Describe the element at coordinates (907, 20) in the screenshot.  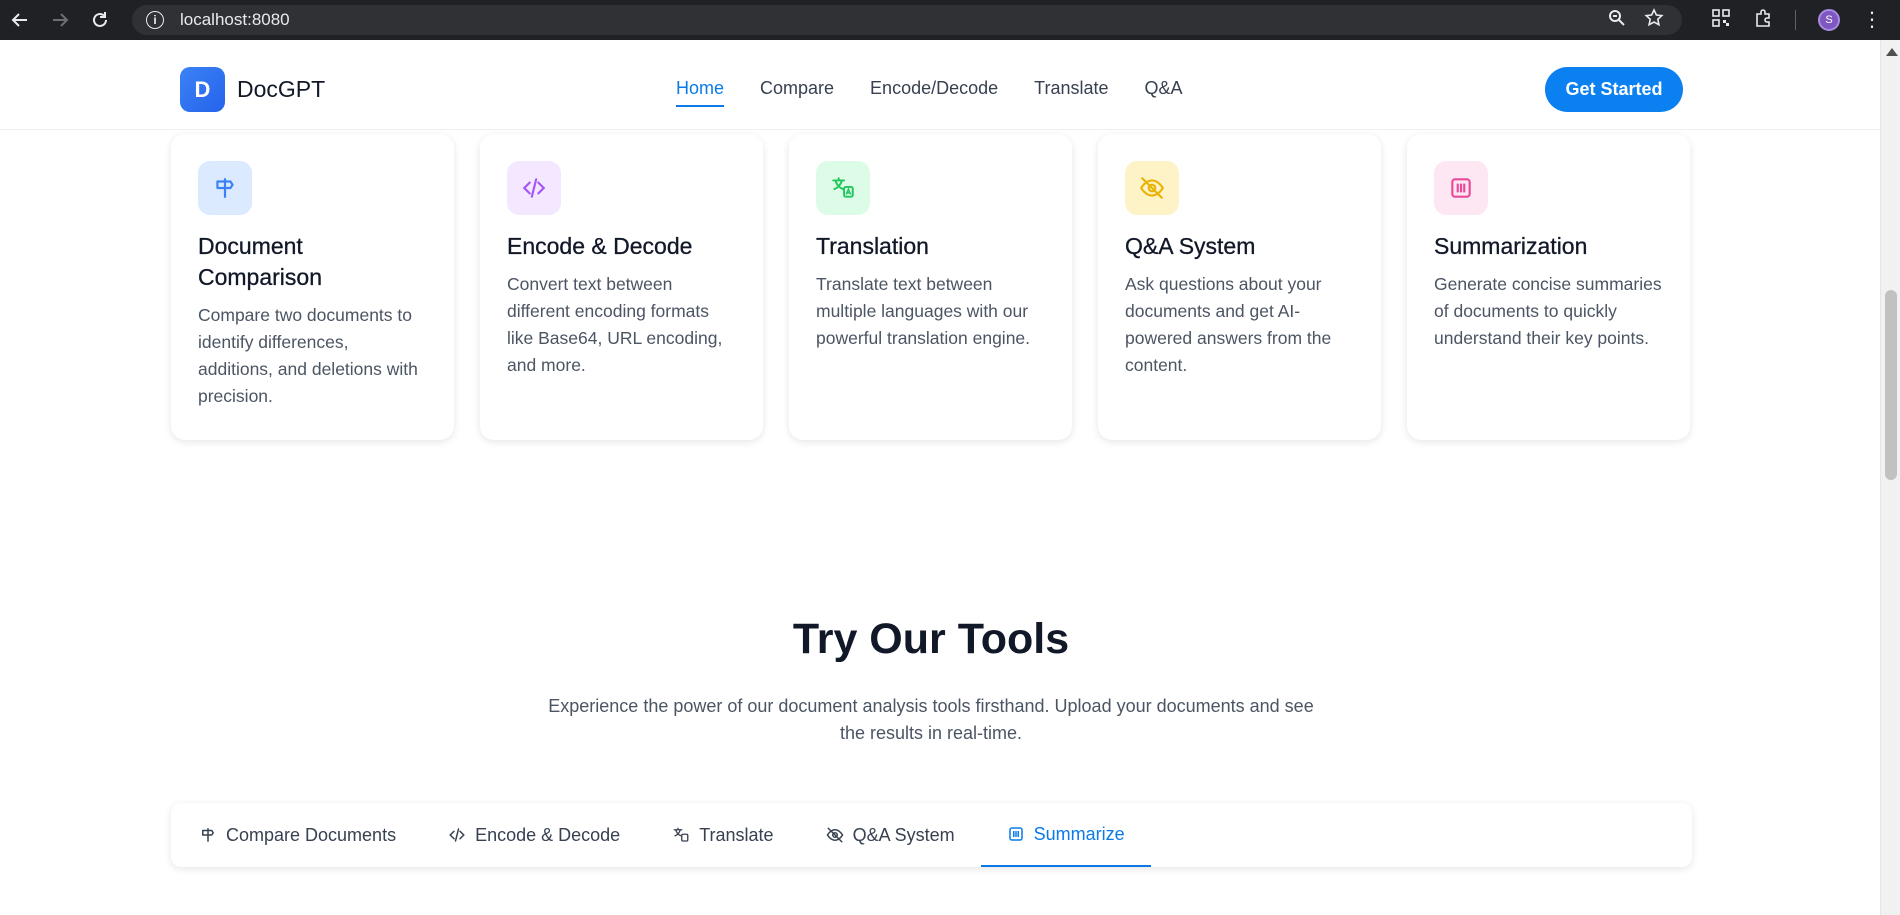
I see `address-bar: i localhost:8080` at that location.